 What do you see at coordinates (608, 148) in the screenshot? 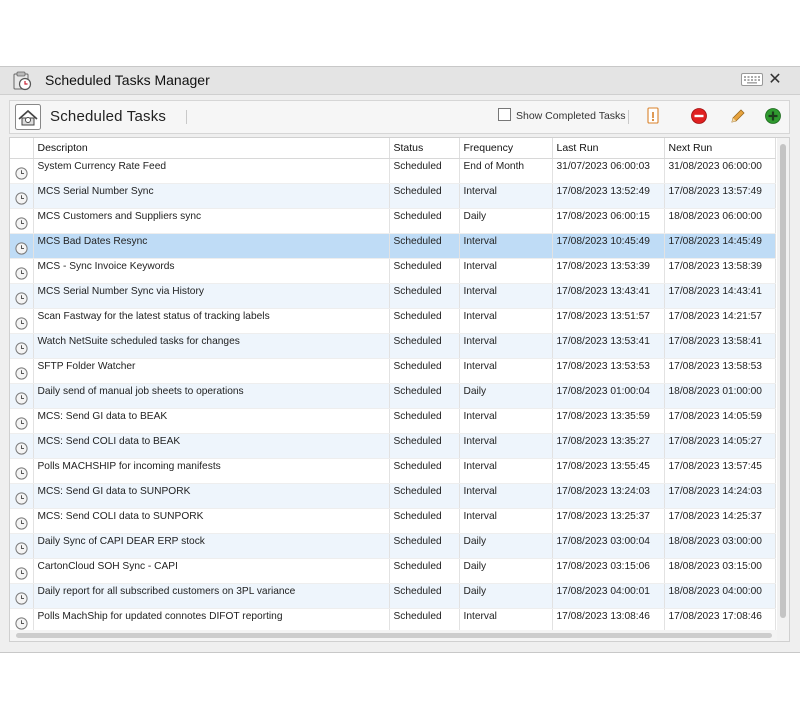
I see `header-last-run: Last Run` at bounding box center [608, 148].